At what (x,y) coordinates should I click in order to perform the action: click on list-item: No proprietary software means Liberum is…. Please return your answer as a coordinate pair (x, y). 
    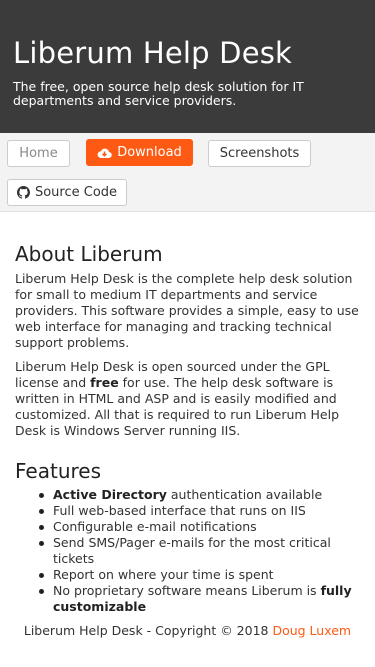
    Looking at the image, I should click on (198, 599).